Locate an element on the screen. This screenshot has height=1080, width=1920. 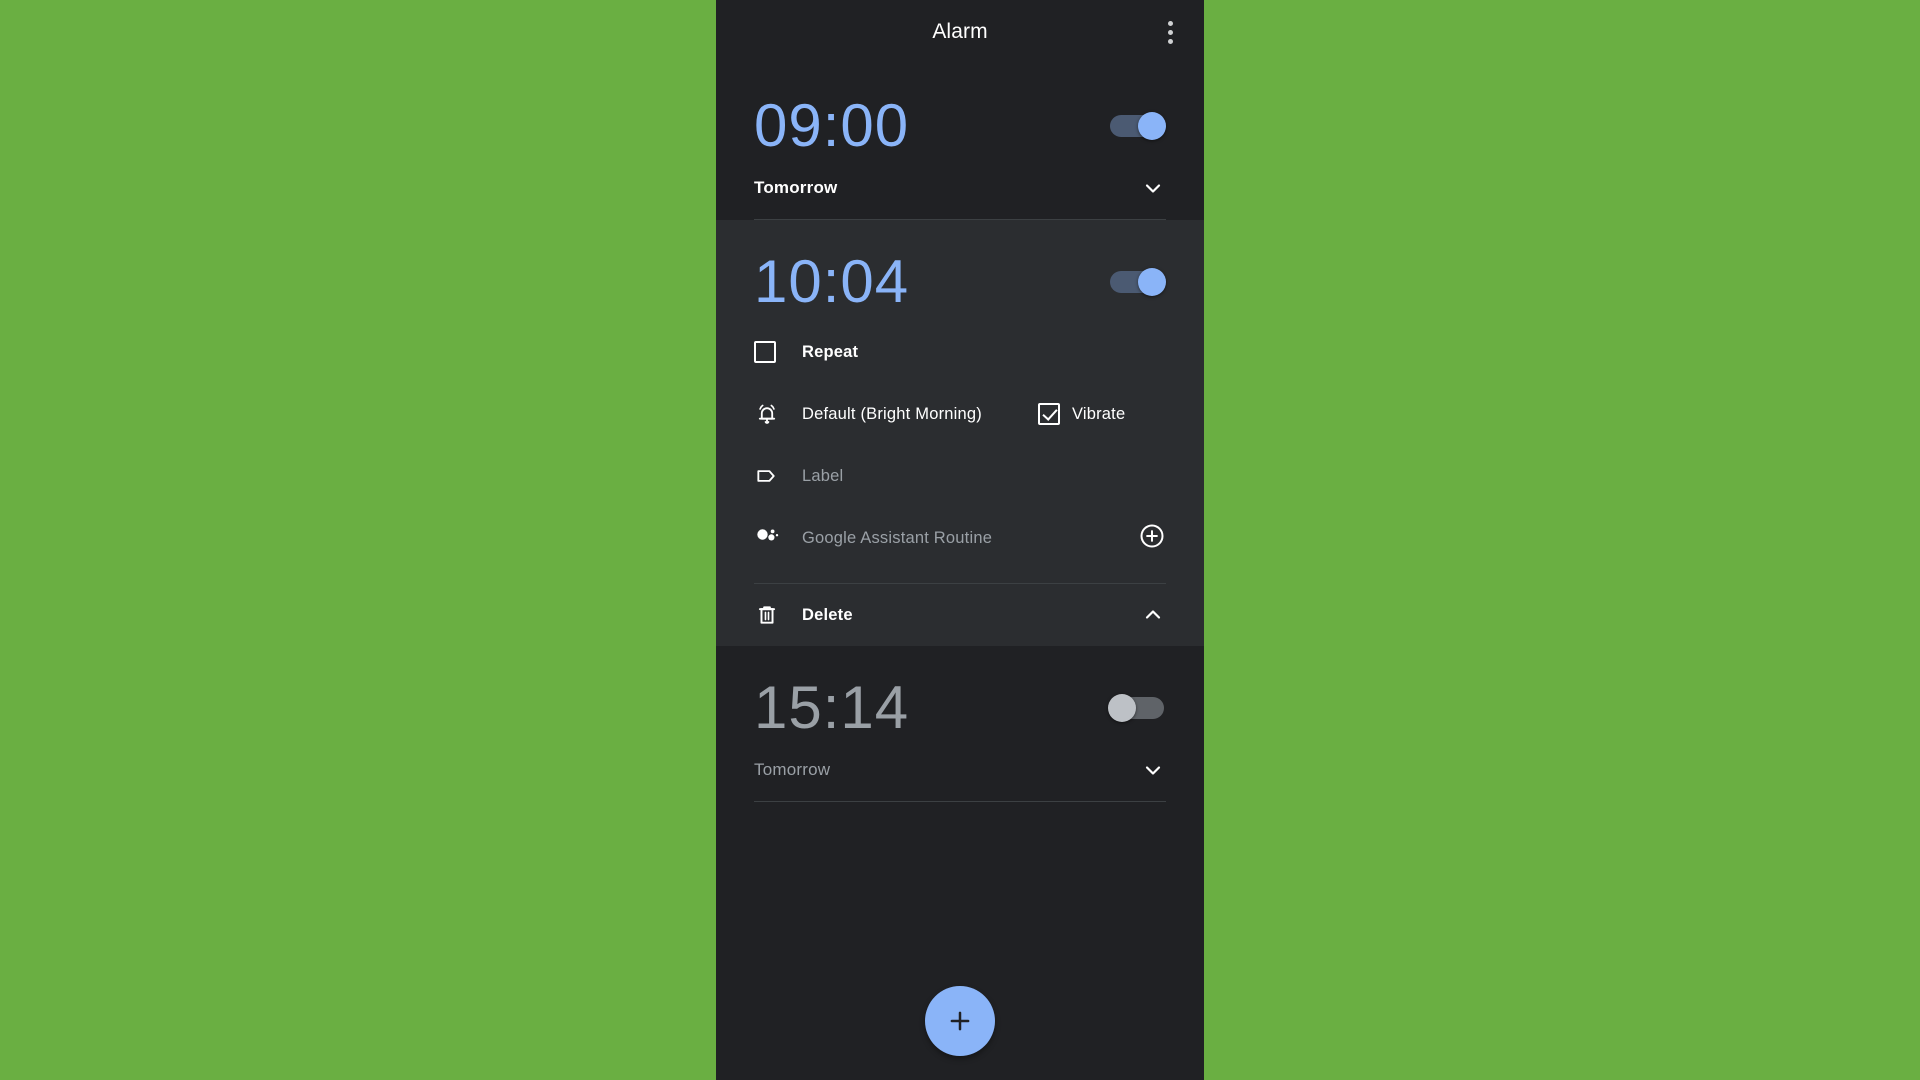
delete-label: Delete is located at coordinates (827, 615).